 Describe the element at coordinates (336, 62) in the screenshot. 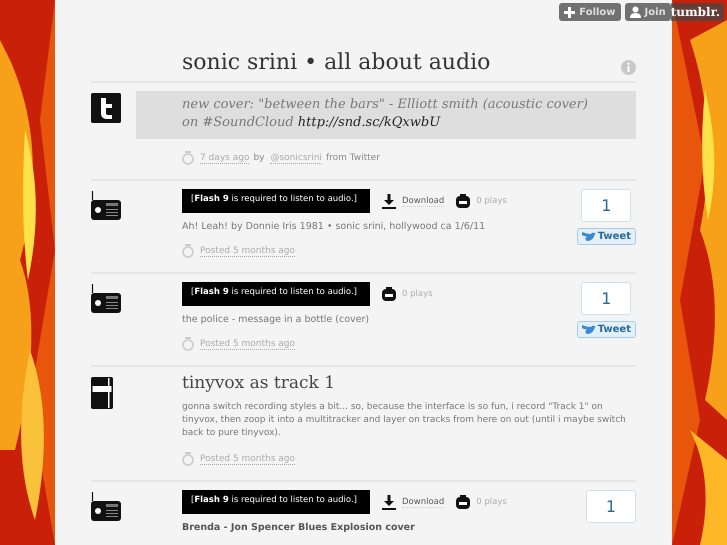

I see `blog-title: sonic srini • all about audio` at that location.